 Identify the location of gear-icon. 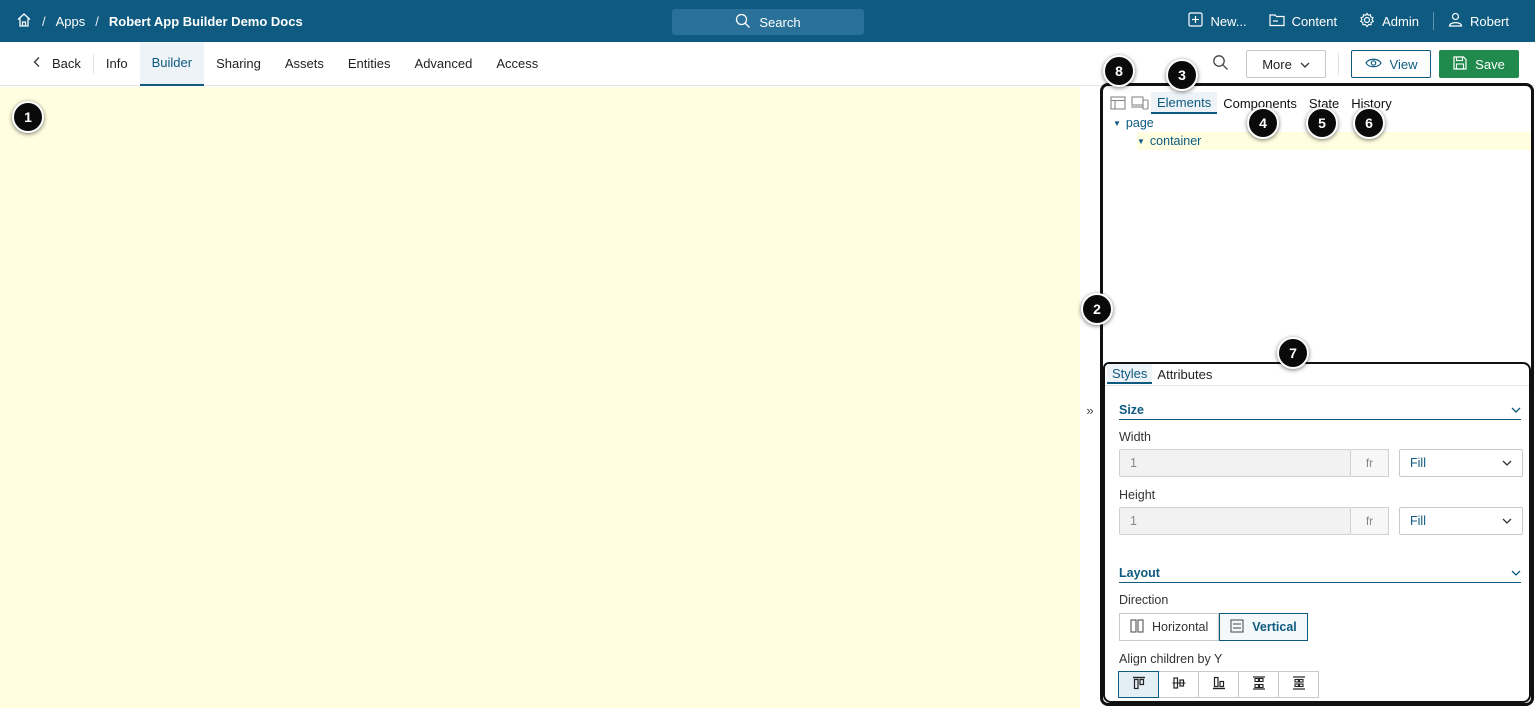
(1367, 21).